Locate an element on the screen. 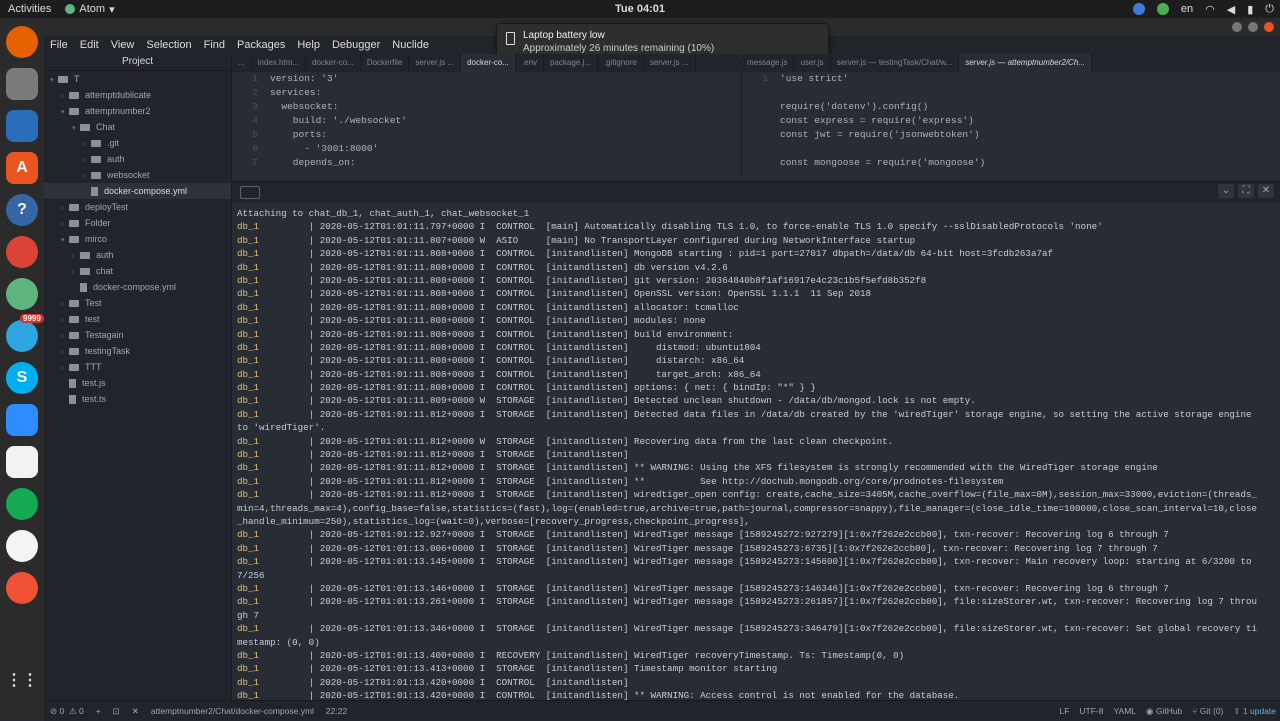 The image size is (1280, 721). file-tree-file: test.js is located at coordinates (137, 383).